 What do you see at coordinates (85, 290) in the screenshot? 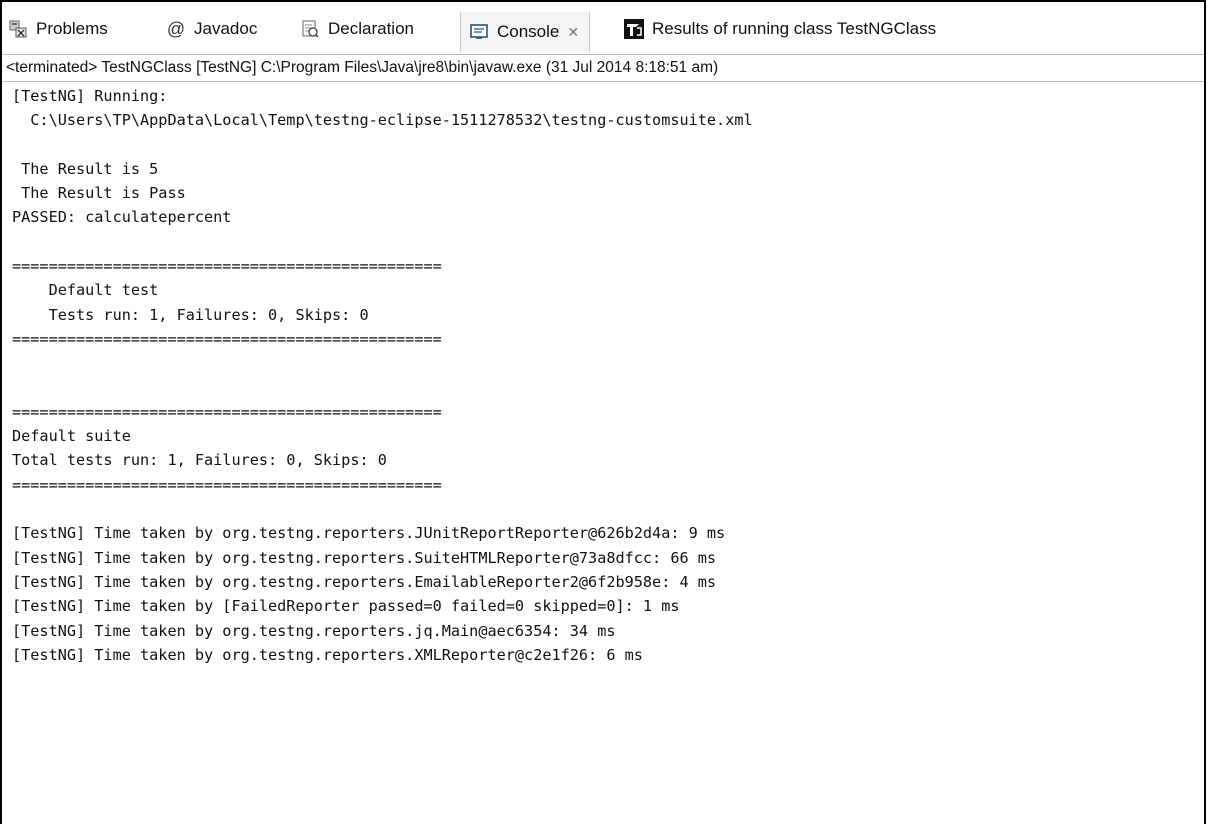
I see `console-line: Default test` at bounding box center [85, 290].